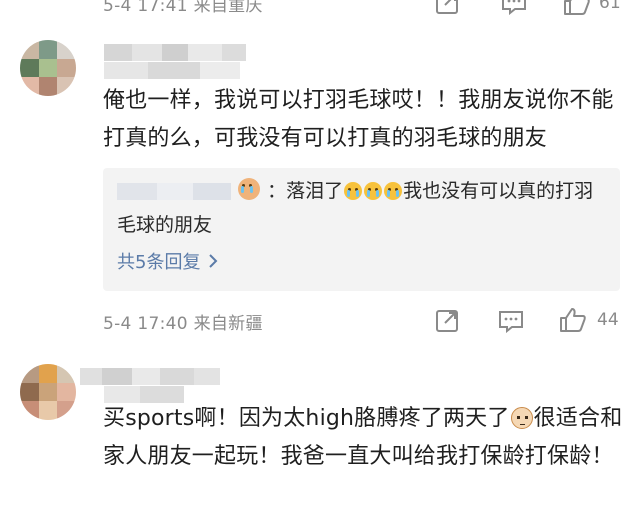 Image resolution: width=640 pixels, height=518 pixels. What do you see at coordinates (610, 6) in the screenshot?
I see `like-count: 61` at bounding box center [610, 6].